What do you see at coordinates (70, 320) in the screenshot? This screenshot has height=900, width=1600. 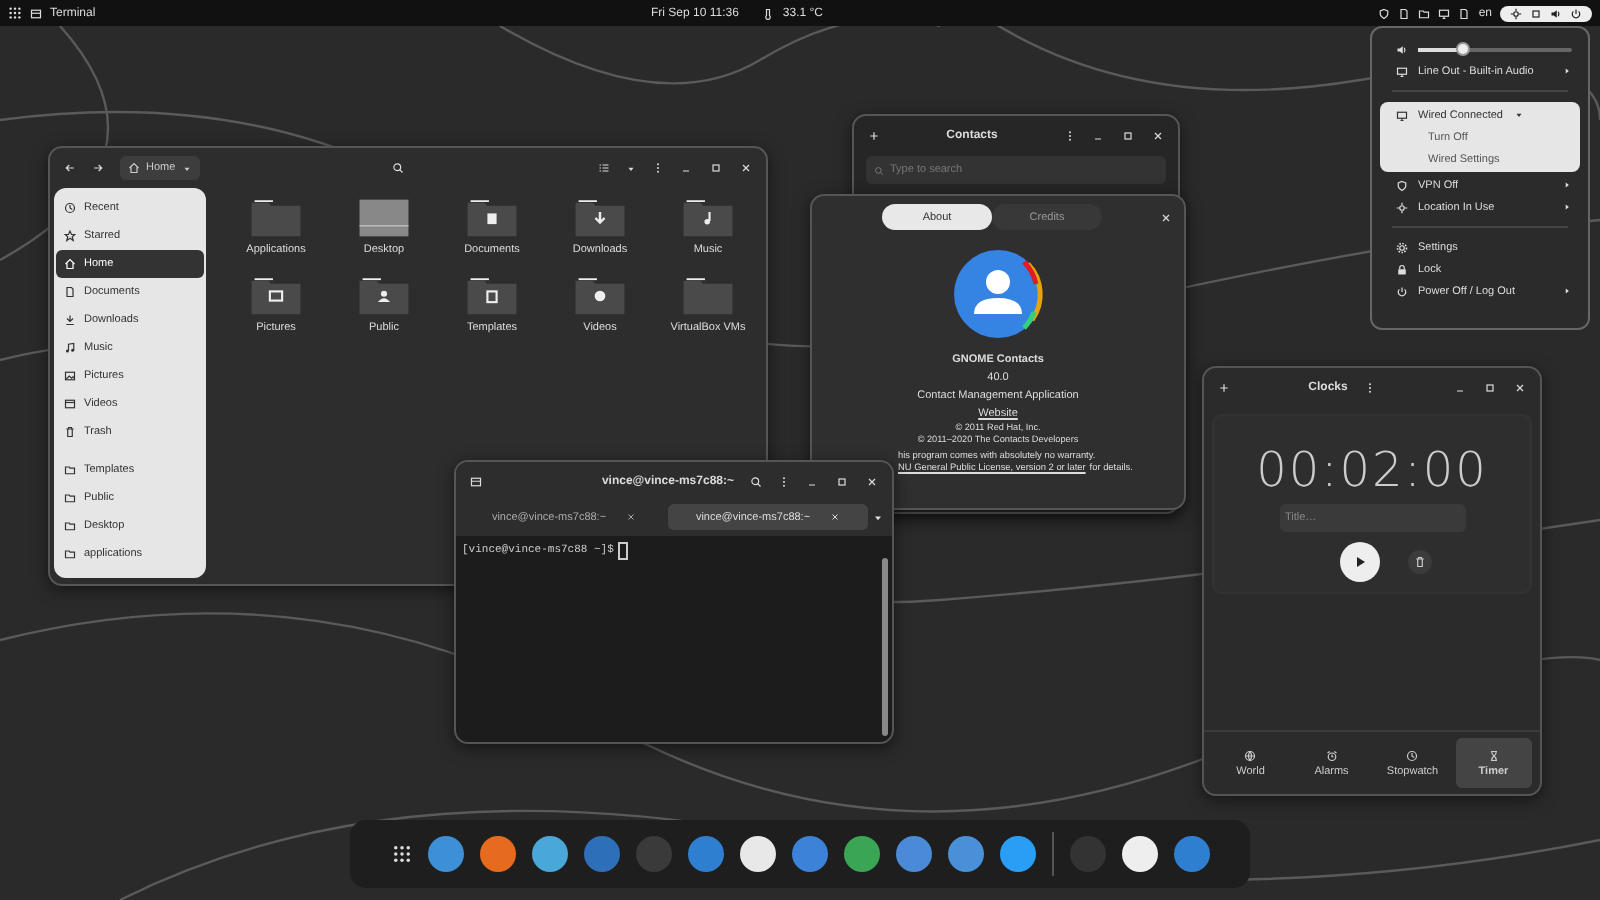 I see `download-icon` at bounding box center [70, 320].